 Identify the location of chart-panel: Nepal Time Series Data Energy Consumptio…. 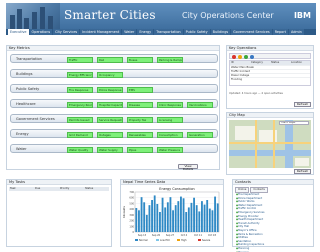
(172, 213).